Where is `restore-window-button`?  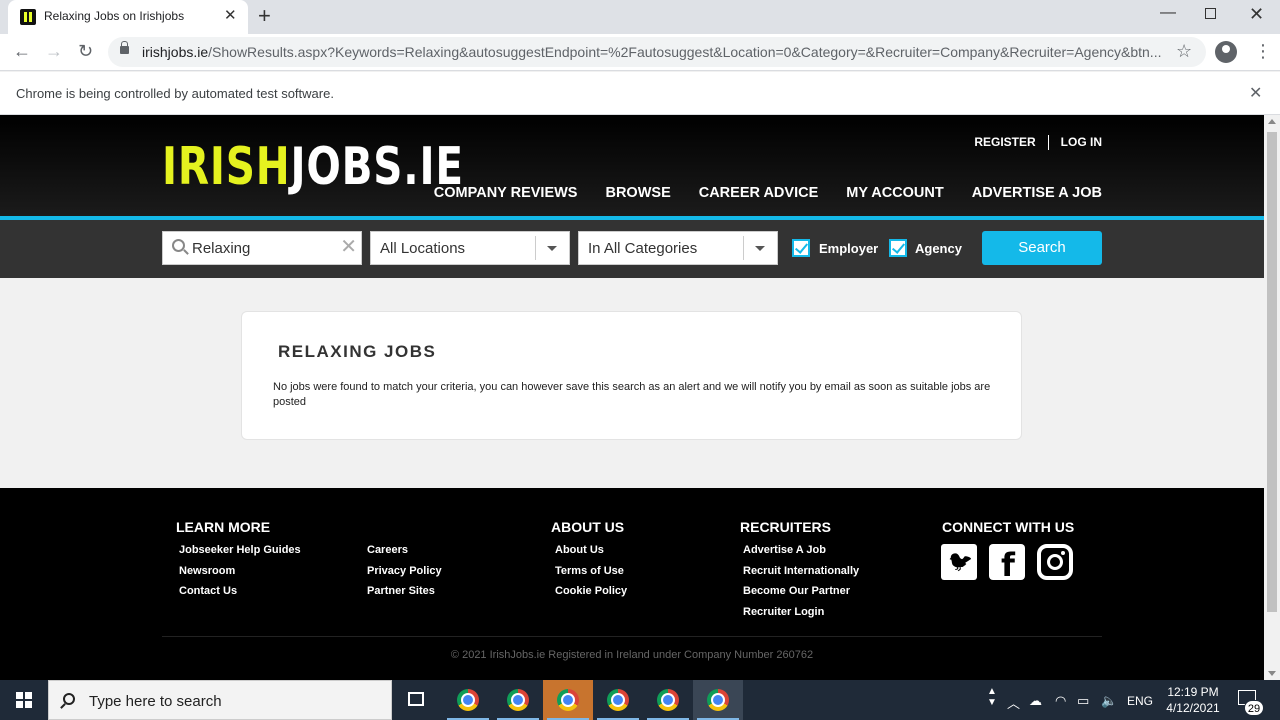 restore-window-button is located at coordinates (1210, 13).